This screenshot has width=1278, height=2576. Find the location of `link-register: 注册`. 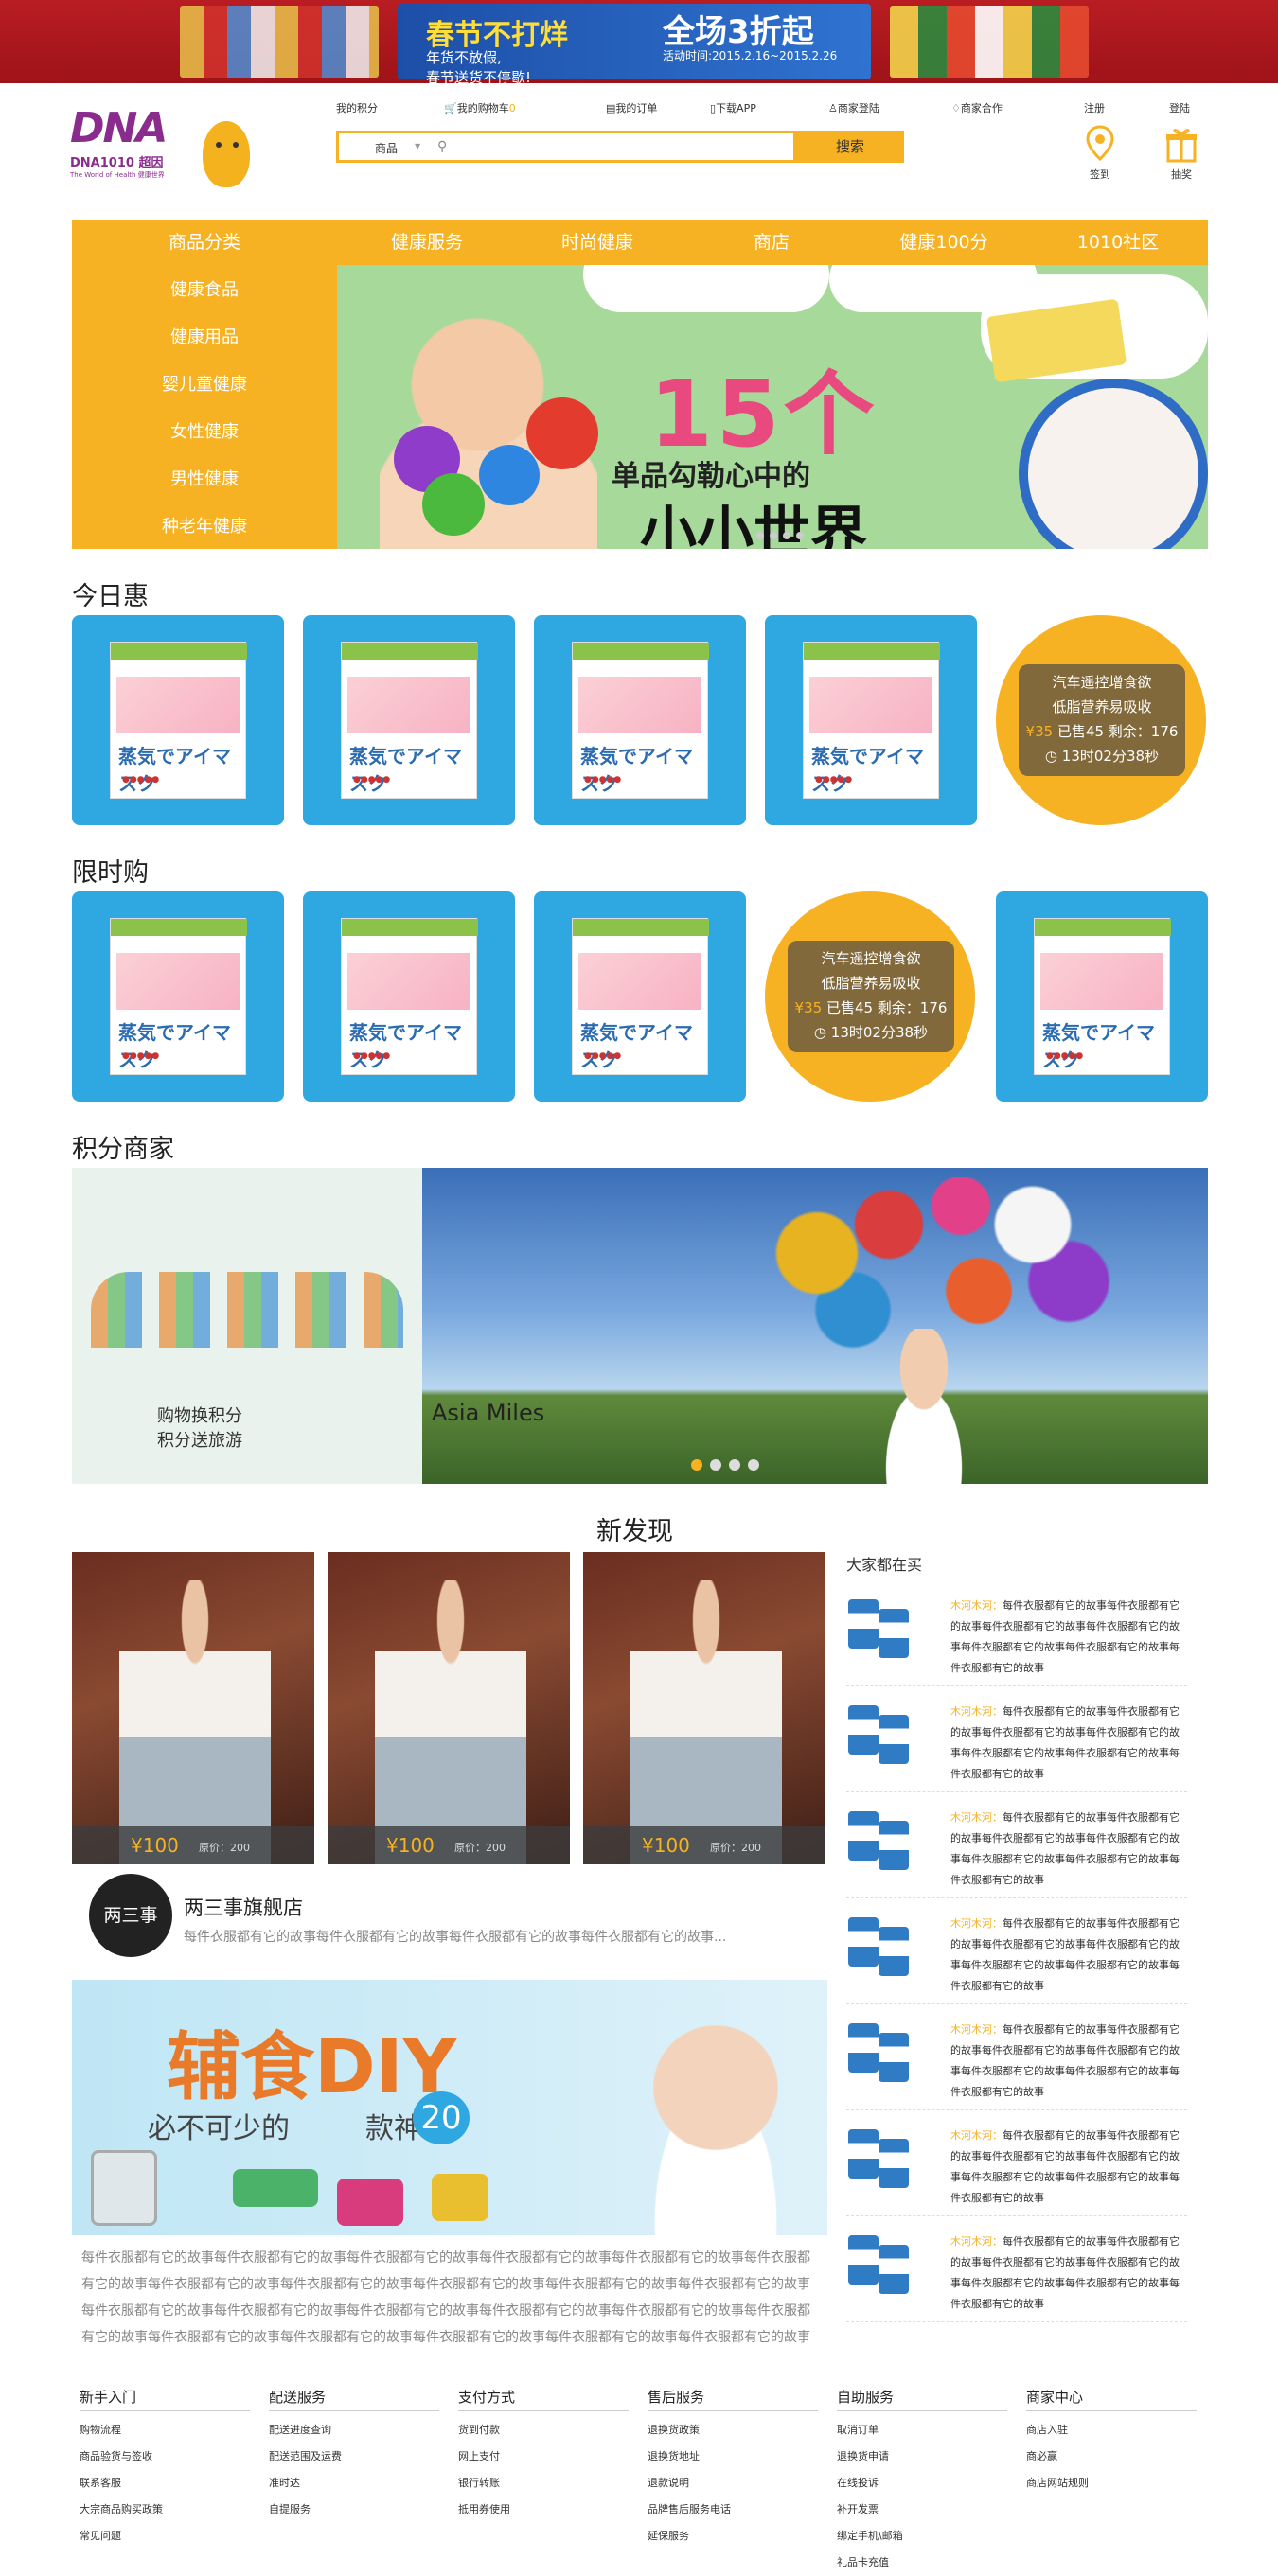

link-register: 注册 is located at coordinates (1094, 107).